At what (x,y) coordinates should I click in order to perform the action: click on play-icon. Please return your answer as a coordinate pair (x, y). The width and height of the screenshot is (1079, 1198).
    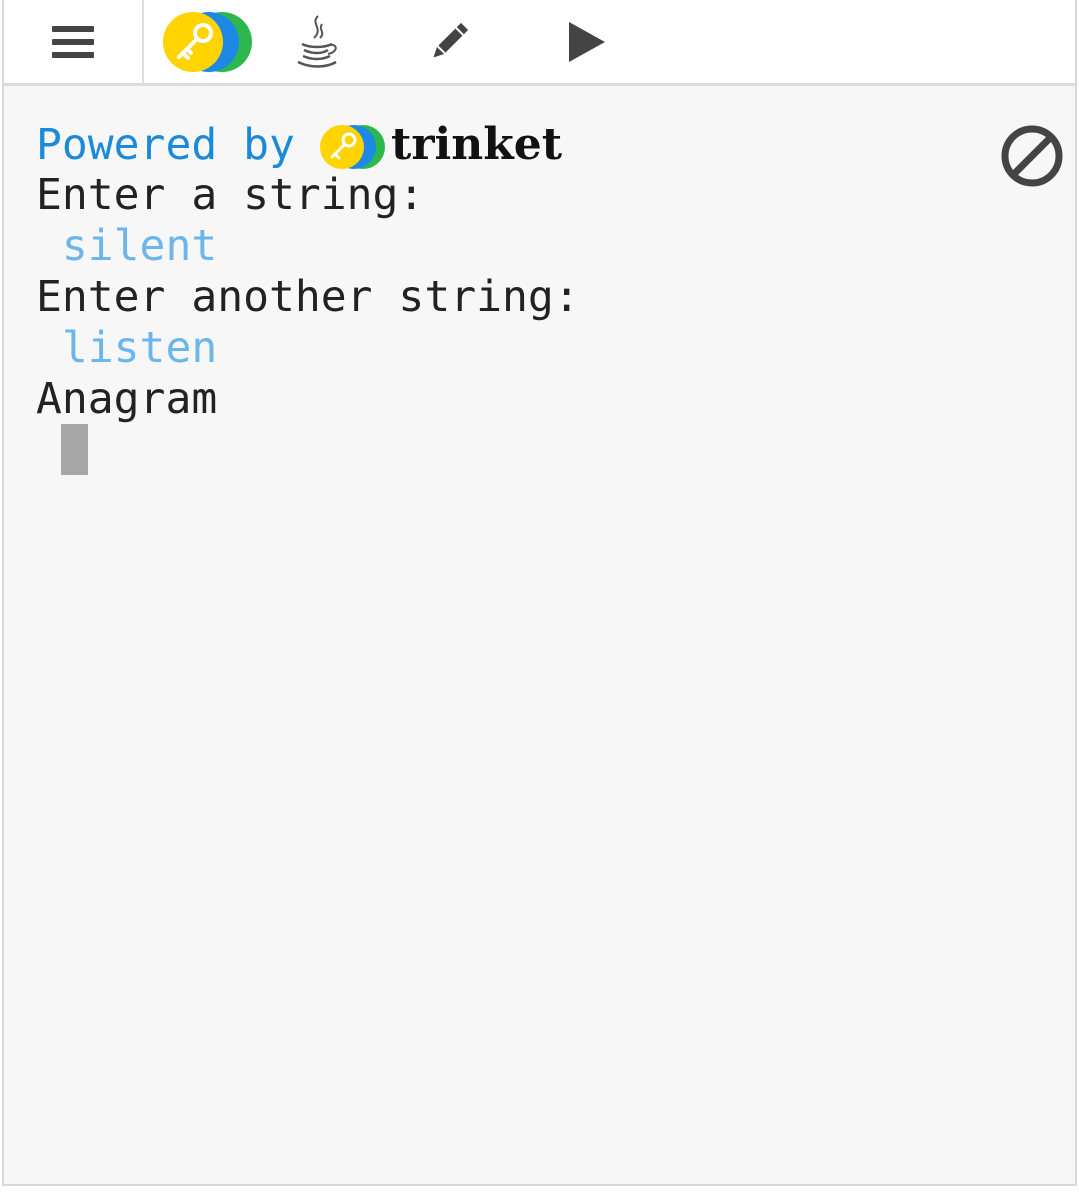
    Looking at the image, I should click on (587, 41).